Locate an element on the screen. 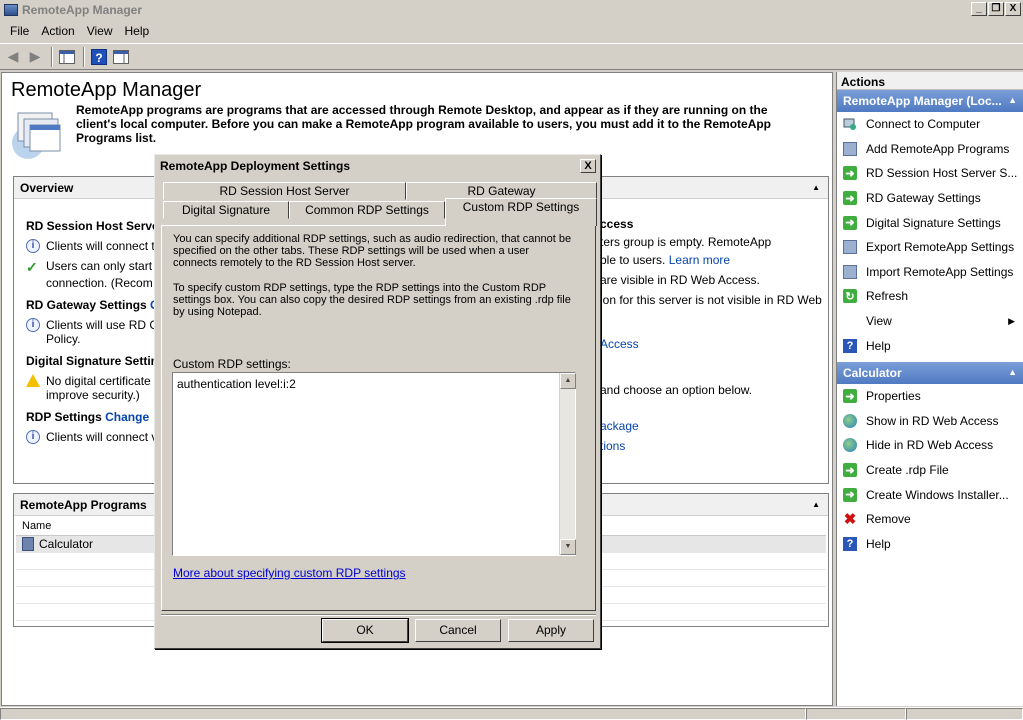 This screenshot has width=1023, height=720. scroll-down-icon: ▼ is located at coordinates (568, 547).